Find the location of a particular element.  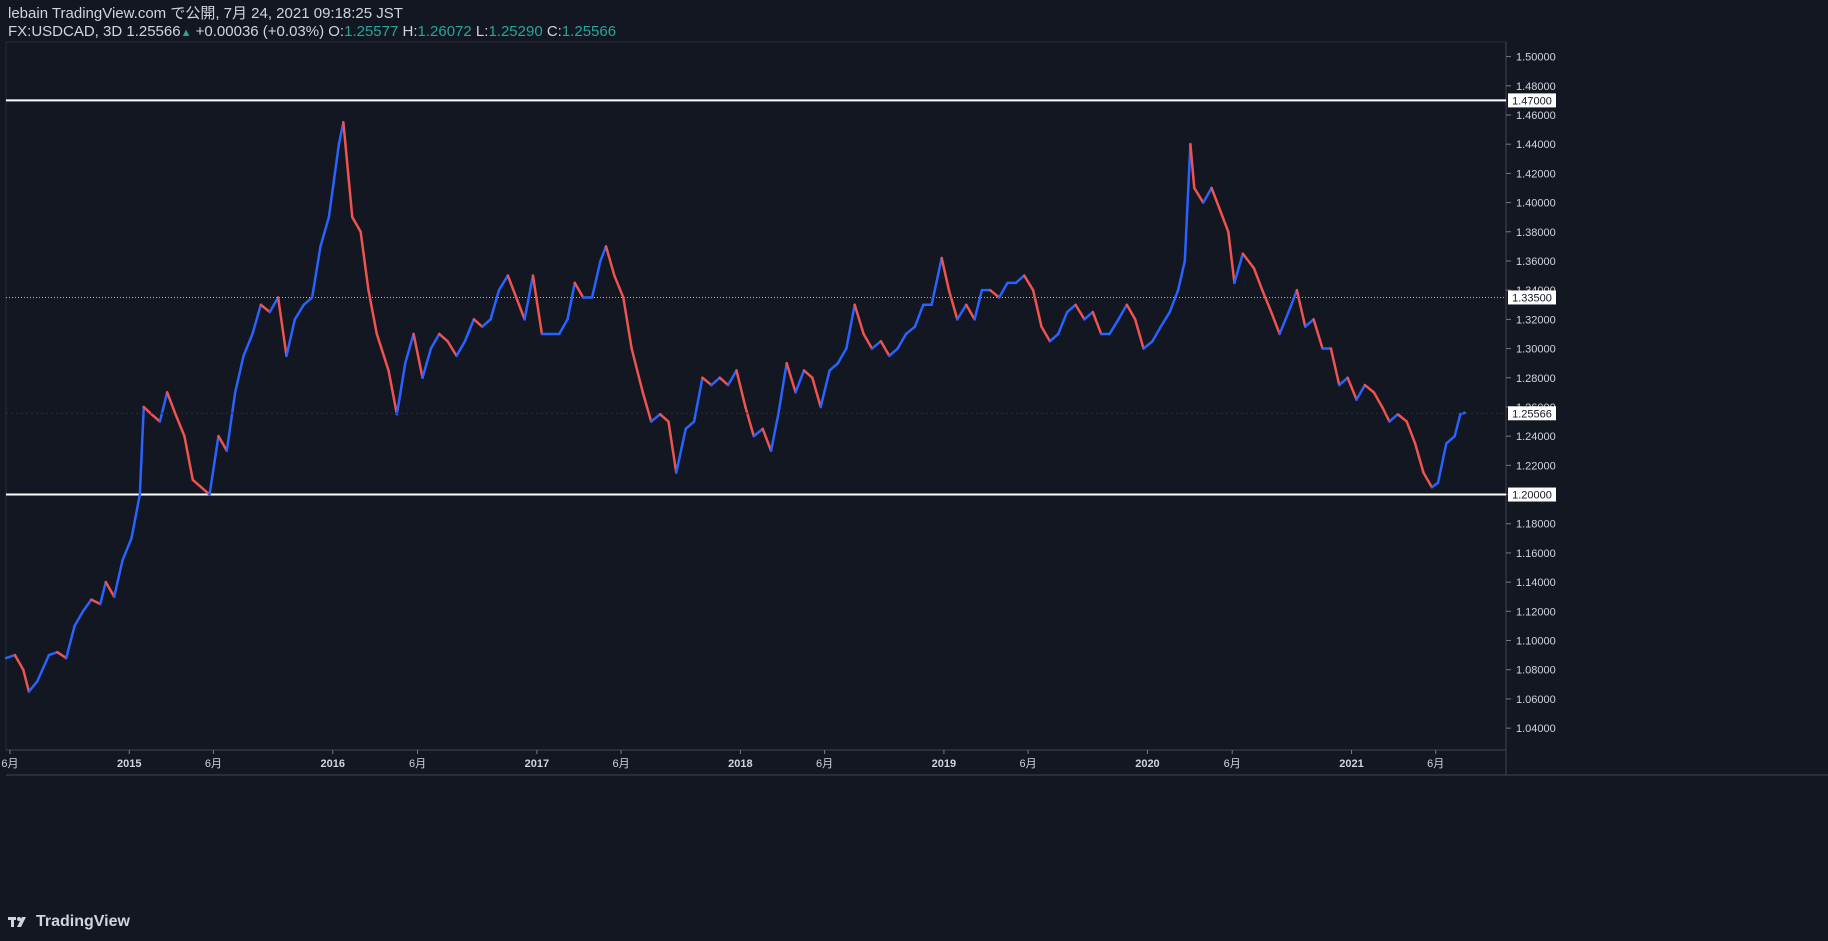

y-tick-label: 1.36000 is located at coordinates (1536, 262).